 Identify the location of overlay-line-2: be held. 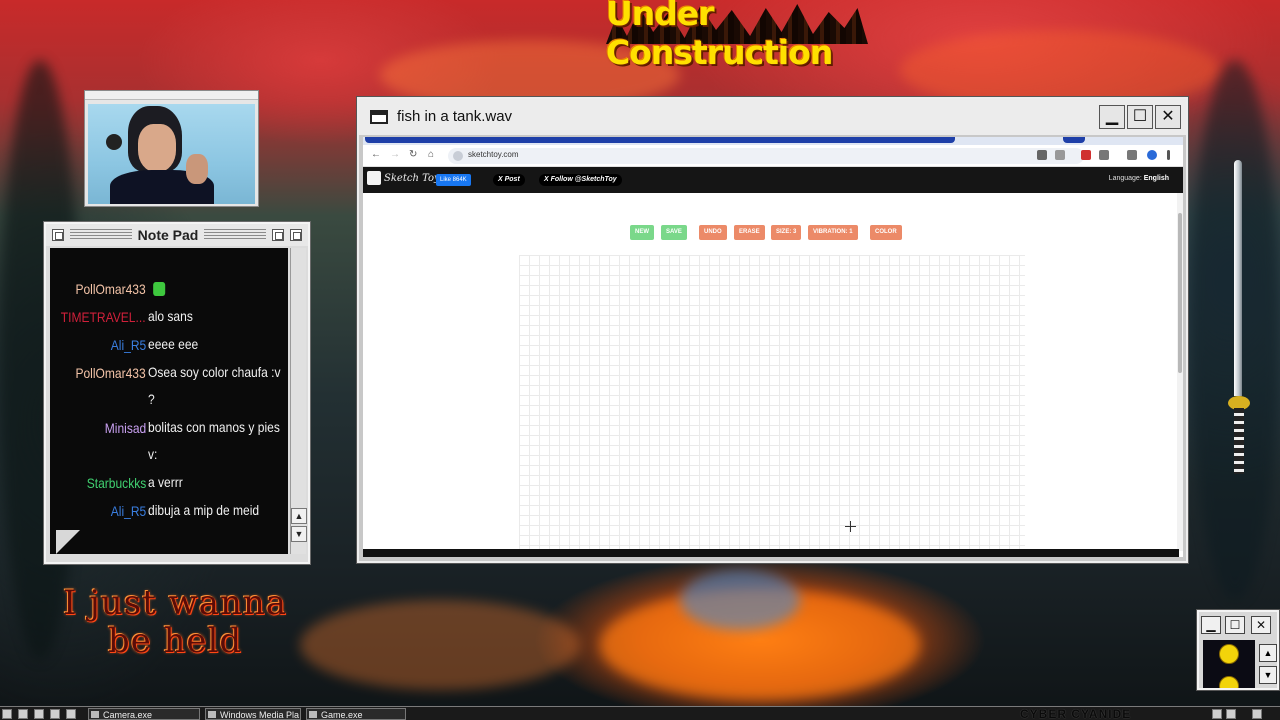
(175, 641).